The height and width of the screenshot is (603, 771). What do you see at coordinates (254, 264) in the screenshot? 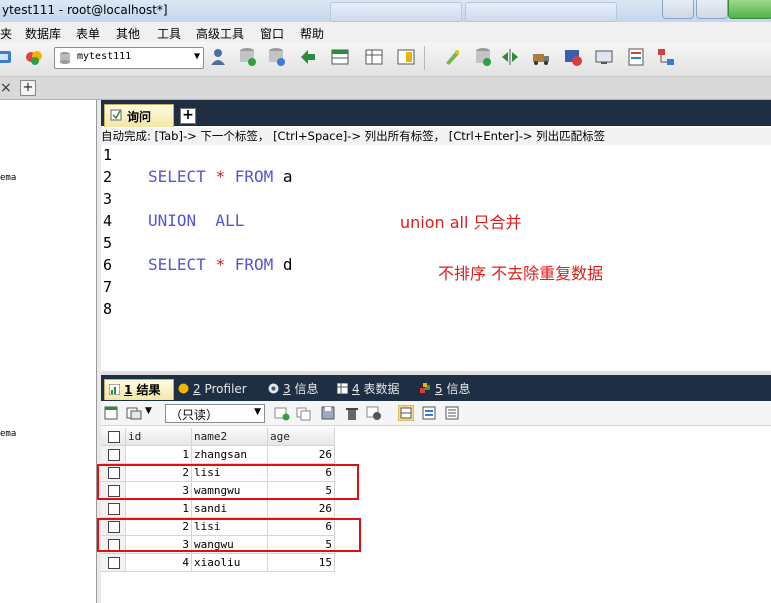
I see `sql-keyword: FROM` at bounding box center [254, 264].